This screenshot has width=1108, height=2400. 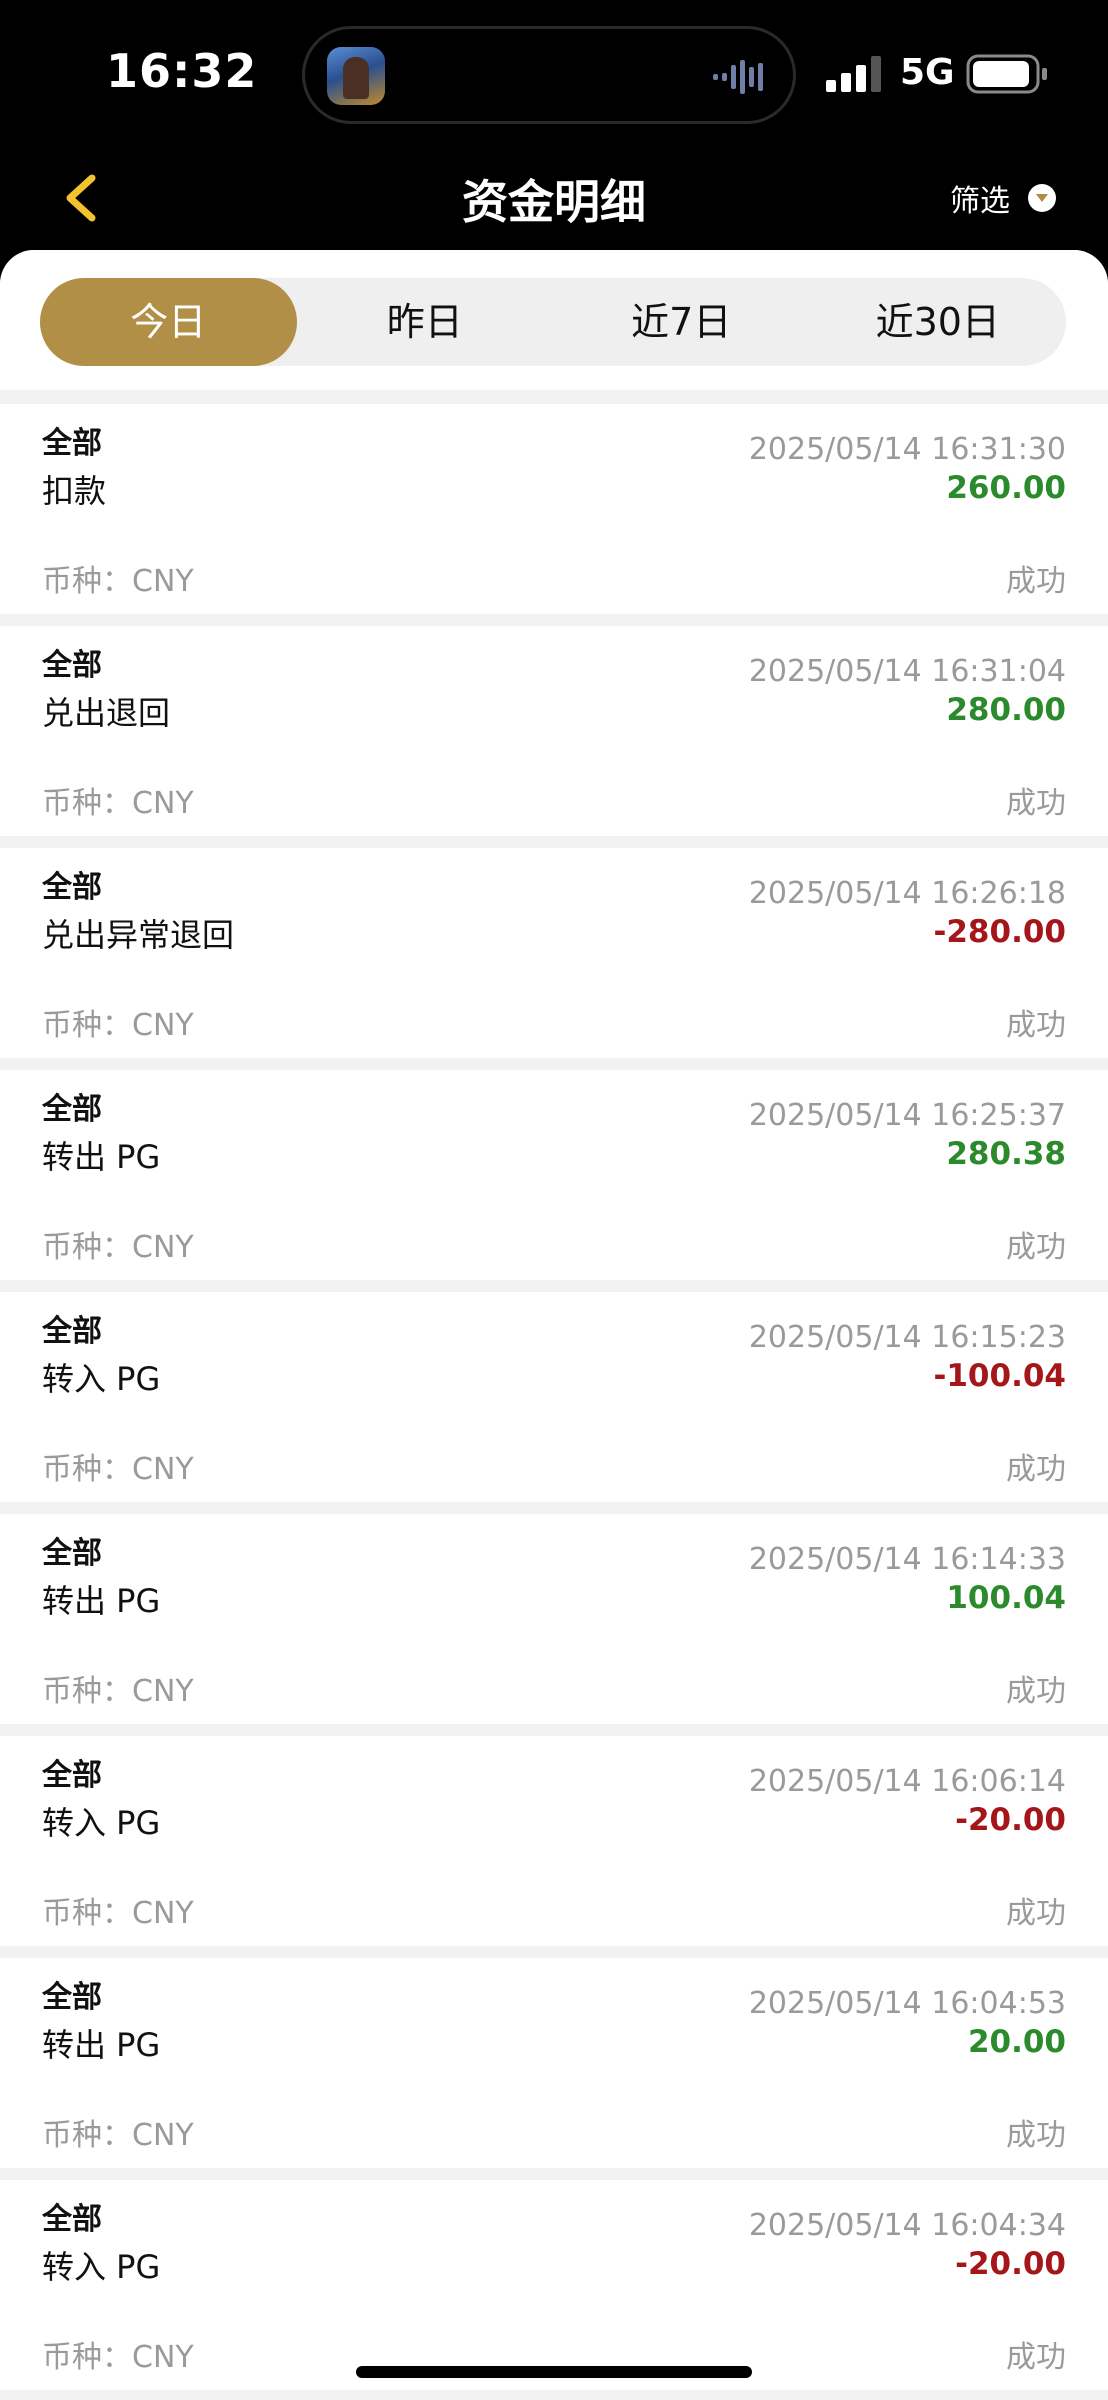 I want to click on tab-today: 今日, so click(x=168, y=322).